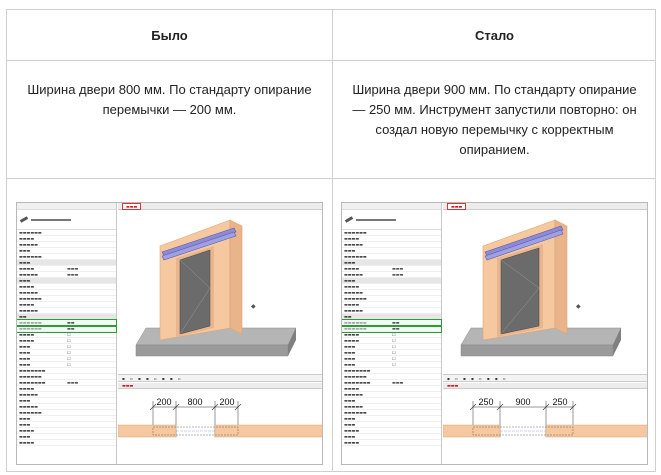 This screenshot has height=475, width=661. I want to click on plan-drawing: 200 800 200, so click(219, 417).